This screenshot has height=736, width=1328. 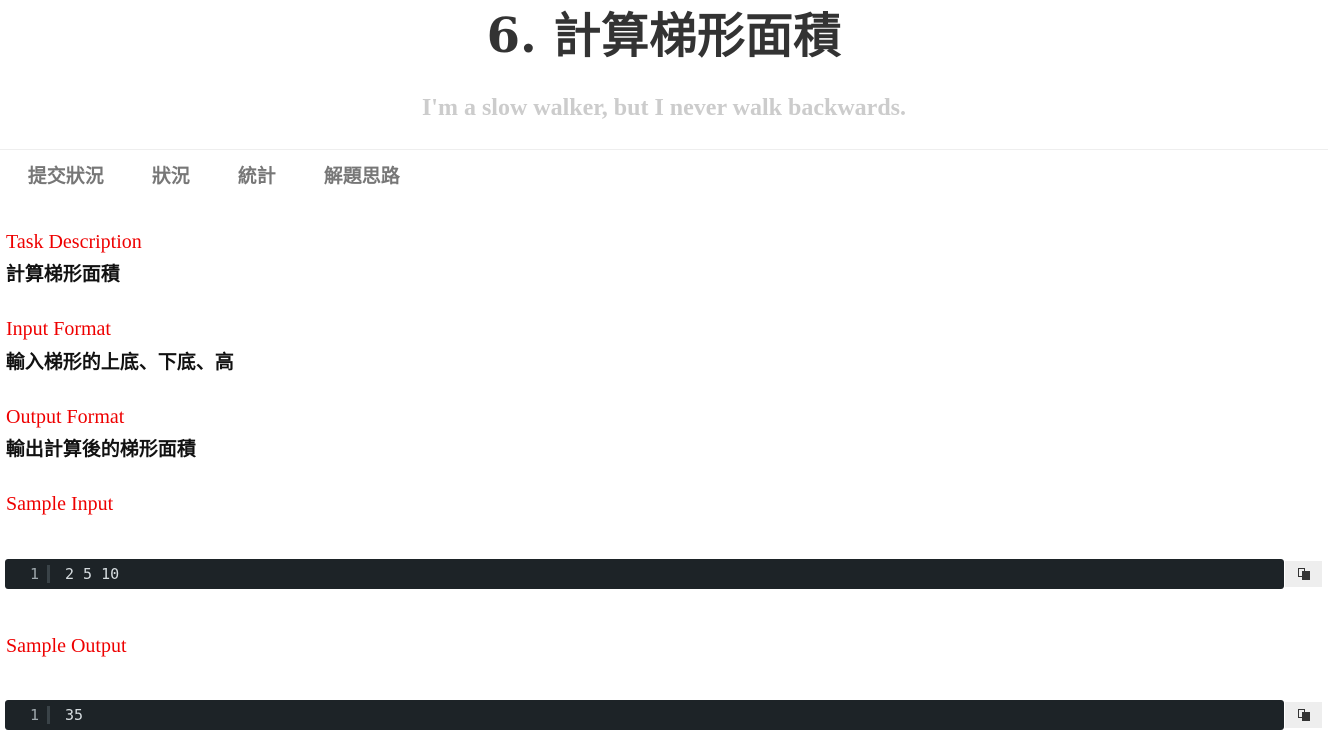 What do you see at coordinates (74, 242) in the screenshot?
I see `task-description-label: Task Description` at bounding box center [74, 242].